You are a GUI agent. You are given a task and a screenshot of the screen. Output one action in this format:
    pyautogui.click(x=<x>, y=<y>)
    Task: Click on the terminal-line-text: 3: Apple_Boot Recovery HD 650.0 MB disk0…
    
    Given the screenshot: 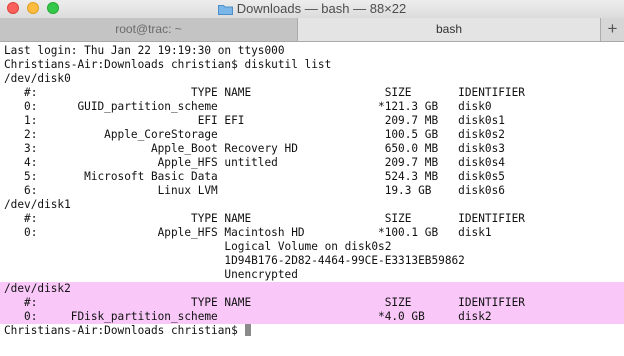 What is the action you would take?
    pyautogui.click(x=254, y=148)
    